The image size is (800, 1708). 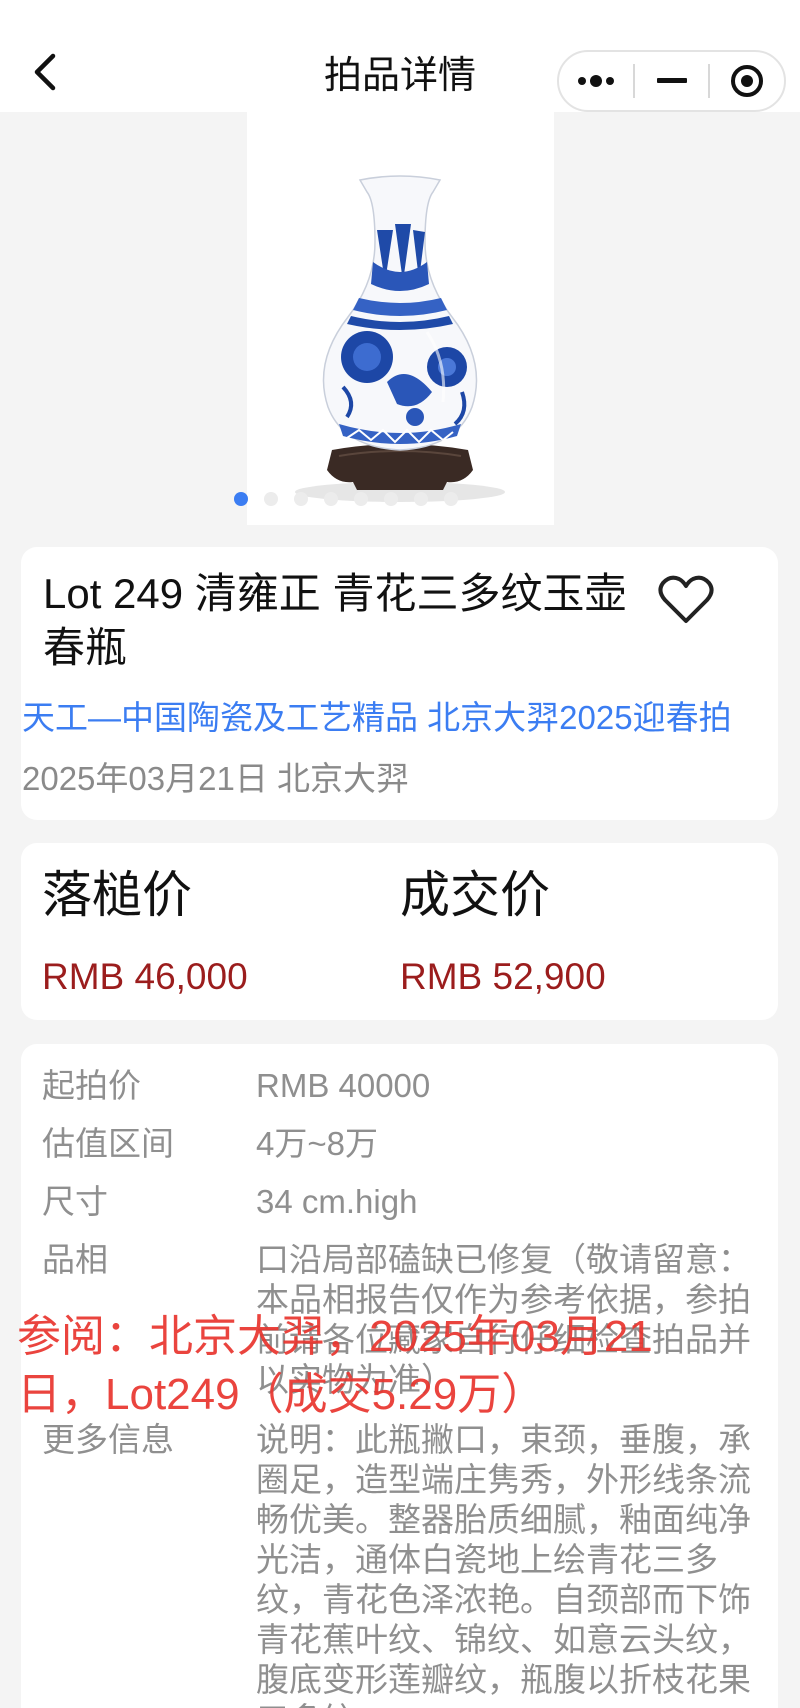 I want to click on detail-label-more-info: 更多信息, so click(x=108, y=1439).